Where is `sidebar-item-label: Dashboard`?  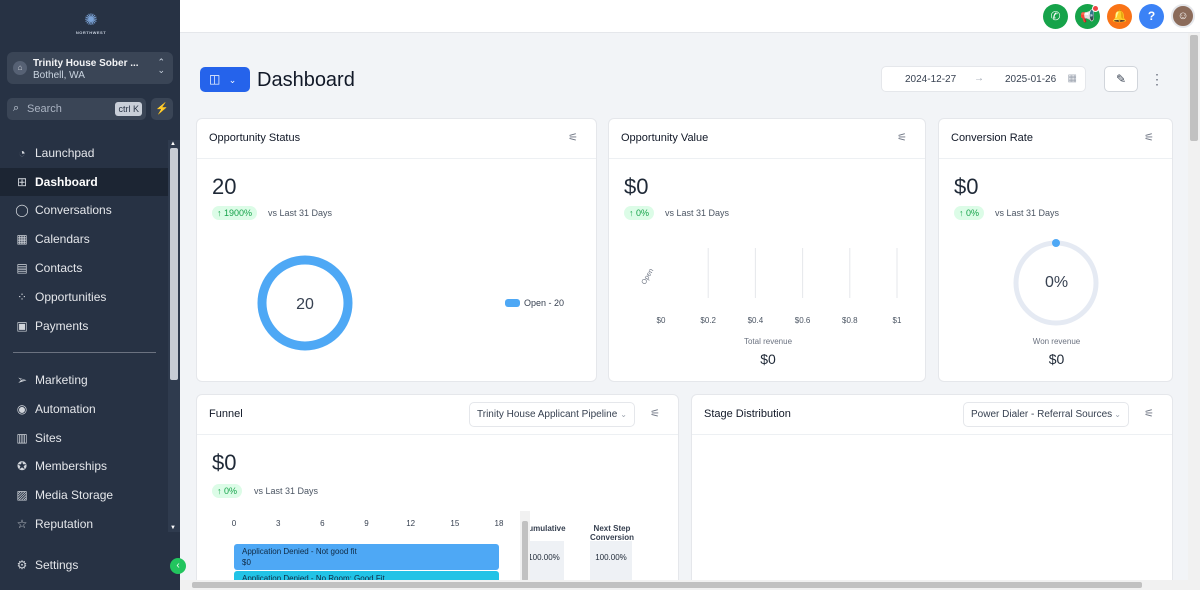
sidebar-item-label: Dashboard is located at coordinates (66, 182).